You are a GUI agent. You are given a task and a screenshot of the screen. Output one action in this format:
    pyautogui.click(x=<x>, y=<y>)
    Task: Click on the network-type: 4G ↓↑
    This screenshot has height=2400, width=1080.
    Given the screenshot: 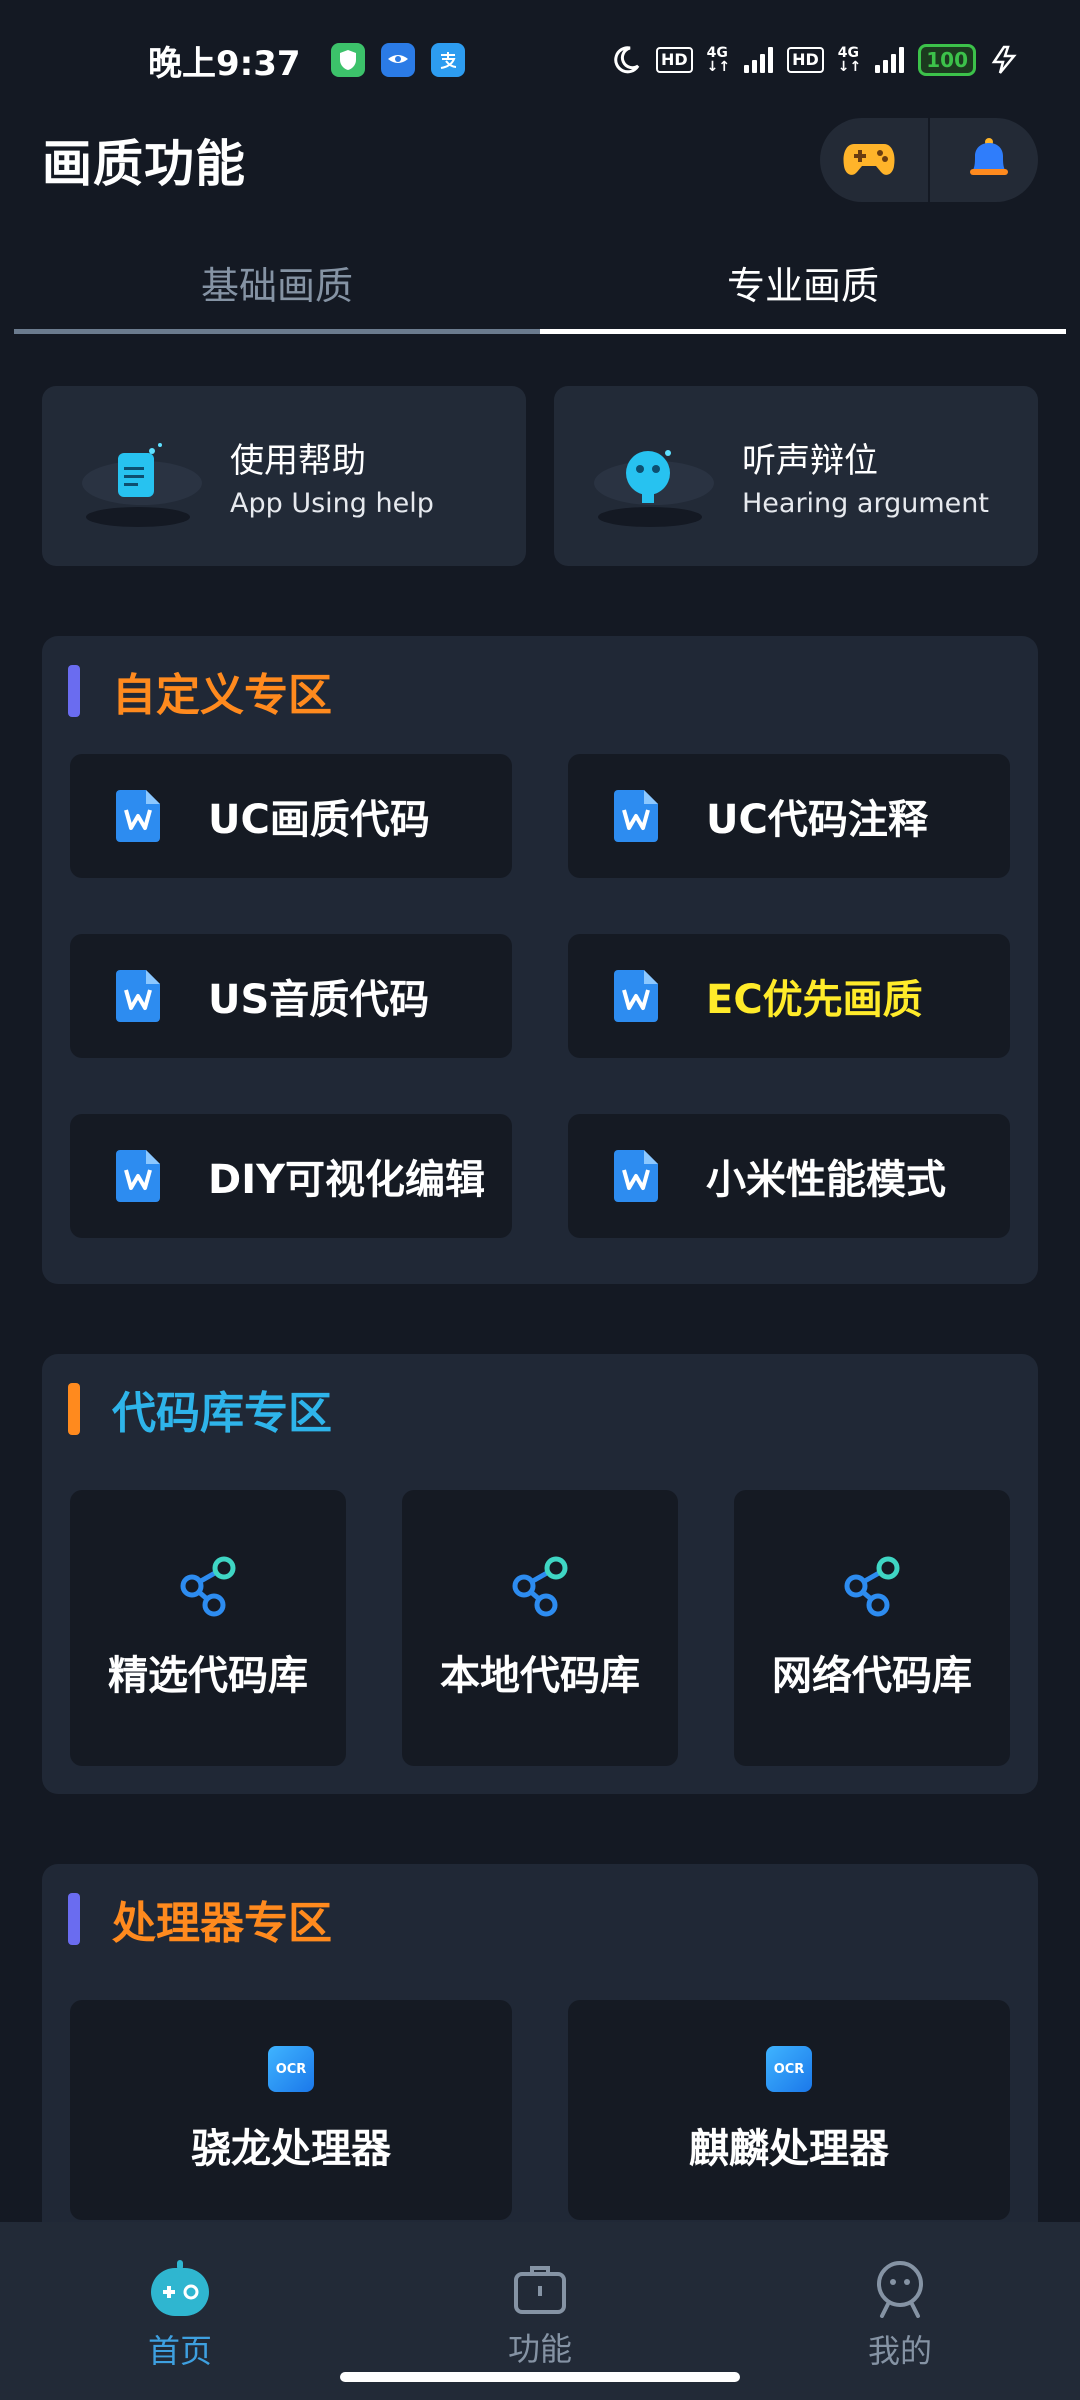 What is the action you would take?
    pyautogui.click(x=718, y=60)
    